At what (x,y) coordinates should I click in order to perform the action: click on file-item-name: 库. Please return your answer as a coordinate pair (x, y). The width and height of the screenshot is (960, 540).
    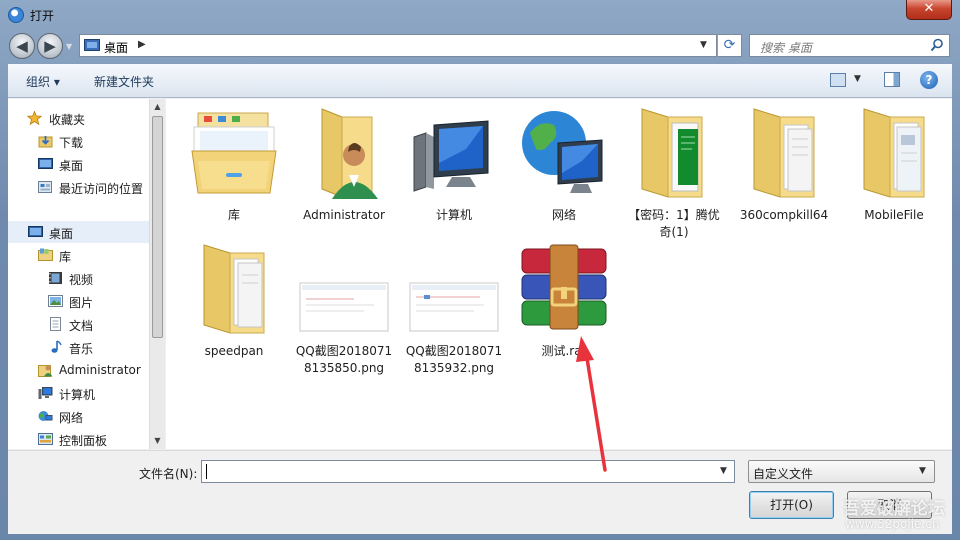
    Looking at the image, I should click on (233, 215).